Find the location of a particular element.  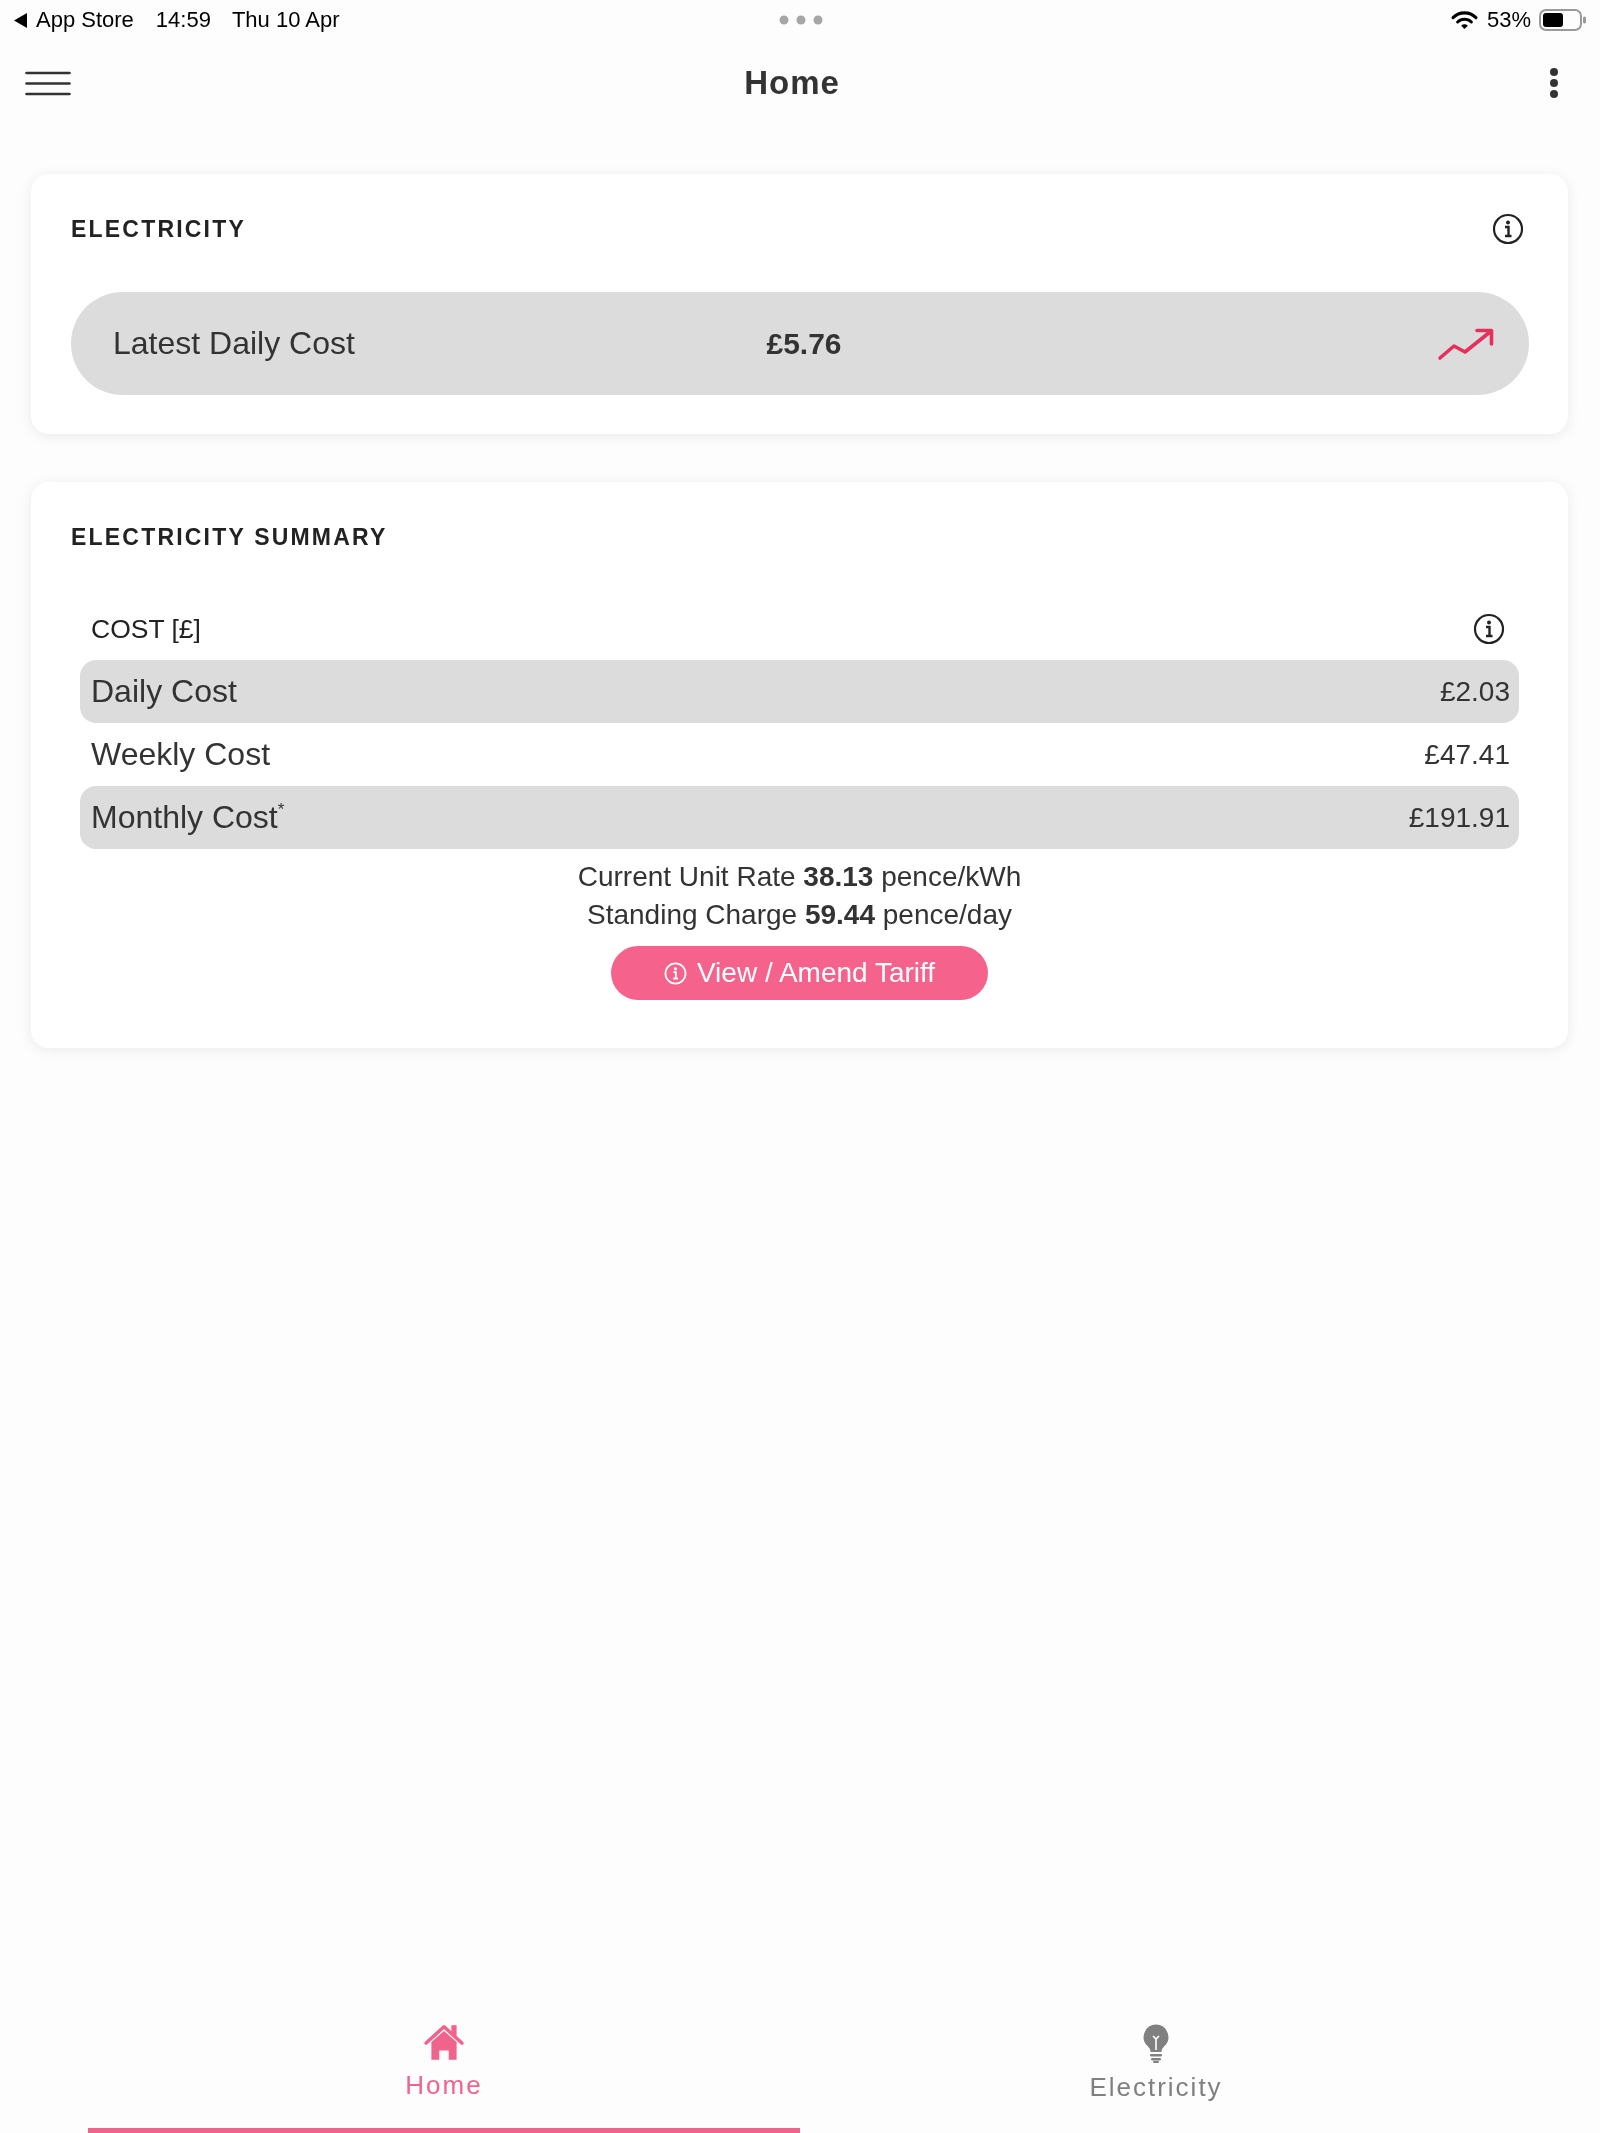

card-title: ELECTRICITY is located at coordinates (158, 229).